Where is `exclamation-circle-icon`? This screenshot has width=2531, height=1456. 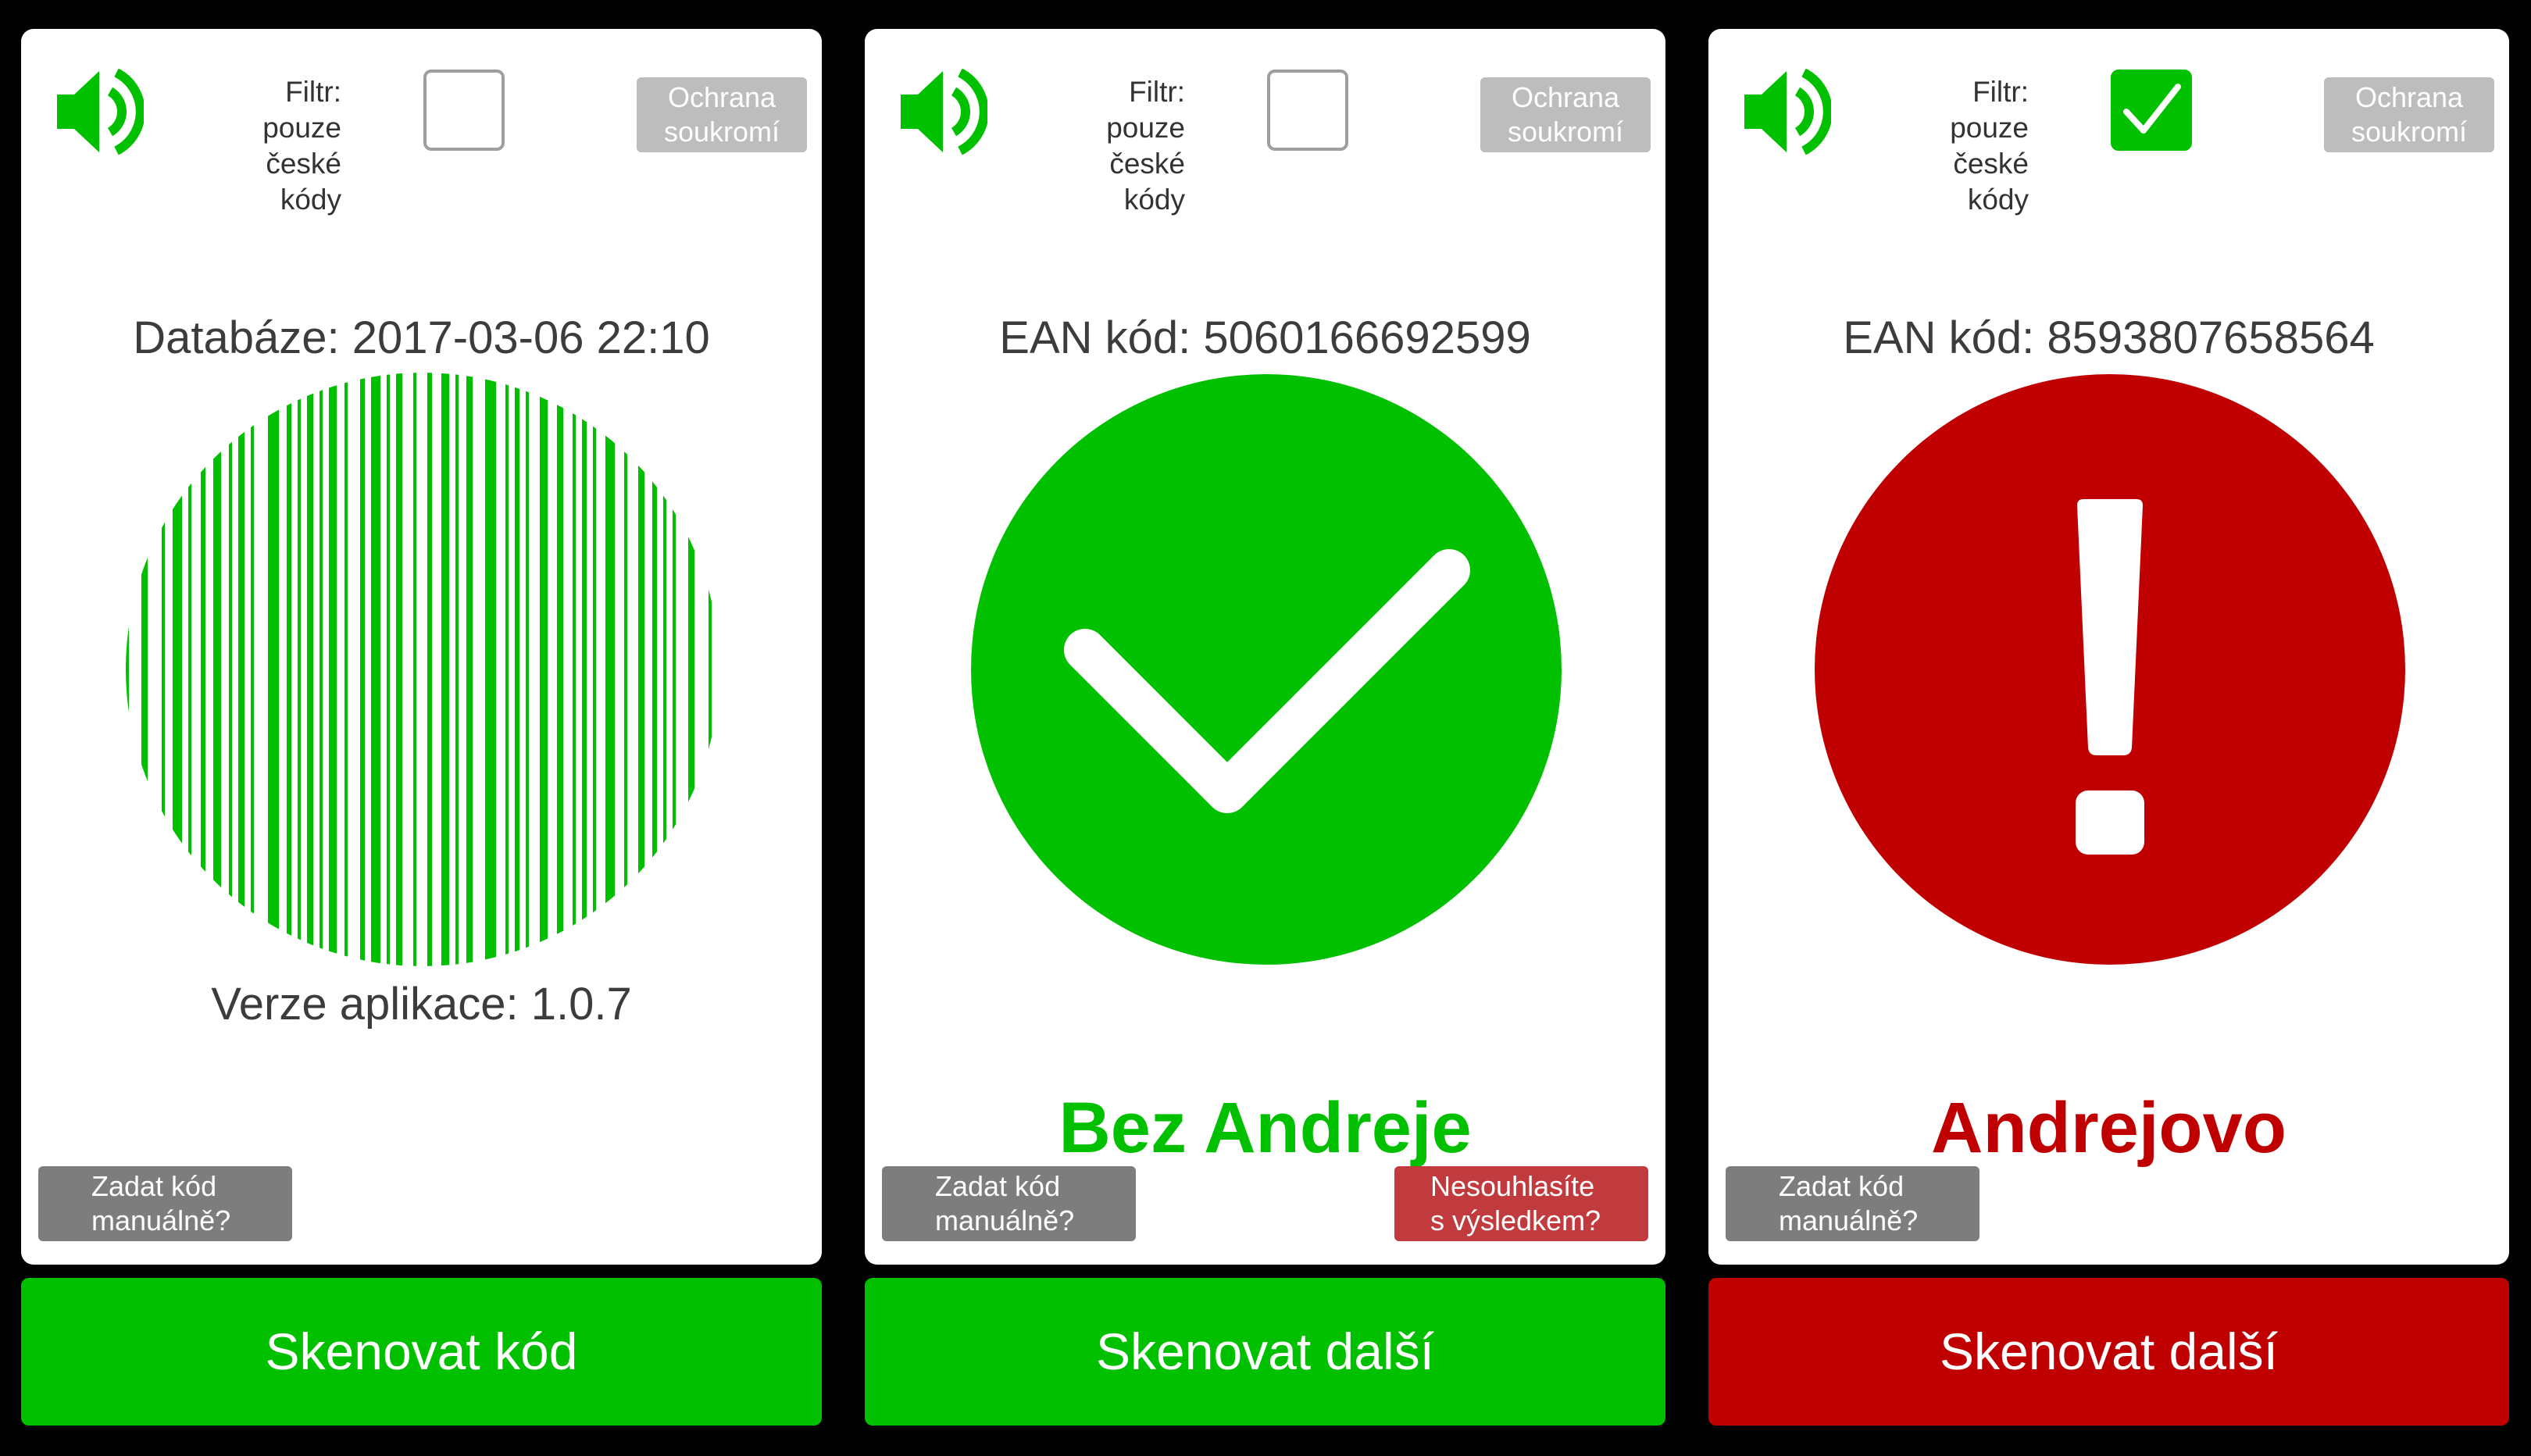 exclamation-circle-icon is located at coordinates (2110, 669).